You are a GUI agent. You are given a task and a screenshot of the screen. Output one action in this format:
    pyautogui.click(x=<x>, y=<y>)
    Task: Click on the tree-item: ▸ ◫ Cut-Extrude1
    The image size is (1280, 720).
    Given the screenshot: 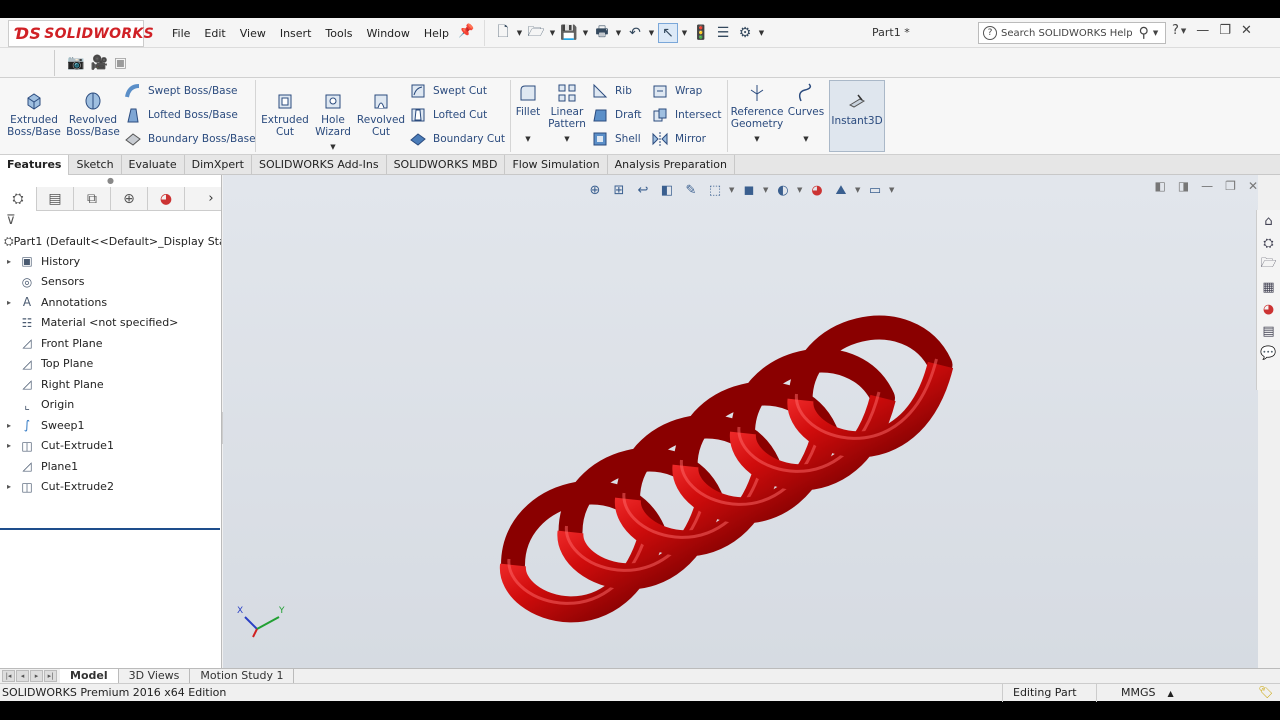 What is the action you would take?
    pyautogui.click(x=110, y=446)
    